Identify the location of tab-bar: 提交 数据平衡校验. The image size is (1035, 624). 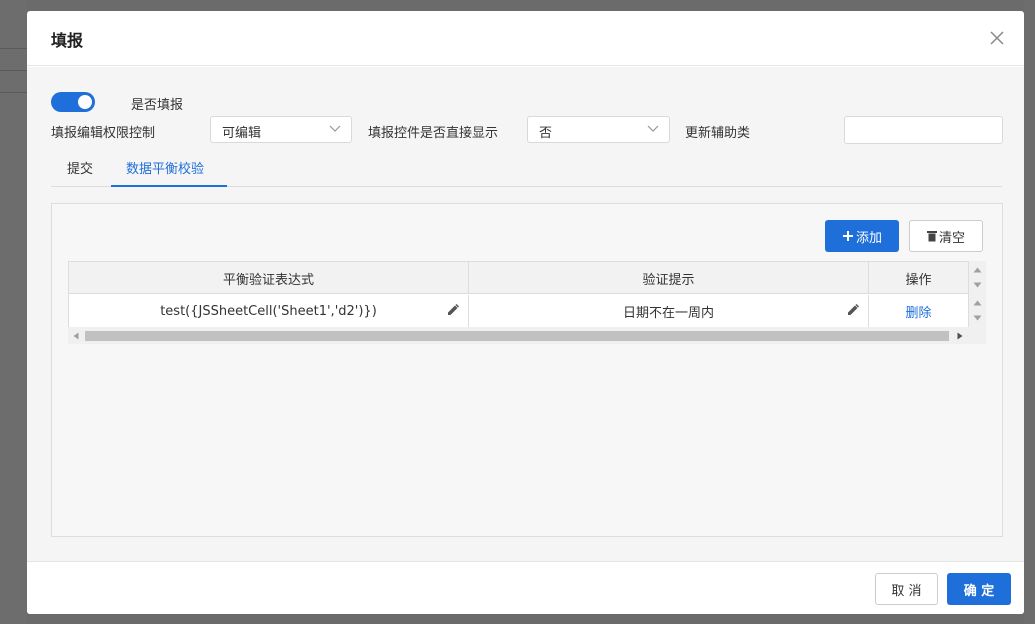
(526, 171).